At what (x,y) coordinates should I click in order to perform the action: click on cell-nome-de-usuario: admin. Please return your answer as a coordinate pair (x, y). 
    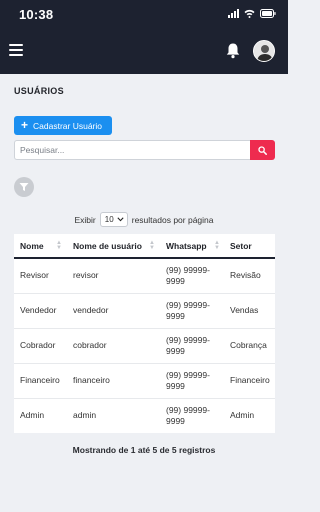
    Looking at the image, I should click on (113, 415).